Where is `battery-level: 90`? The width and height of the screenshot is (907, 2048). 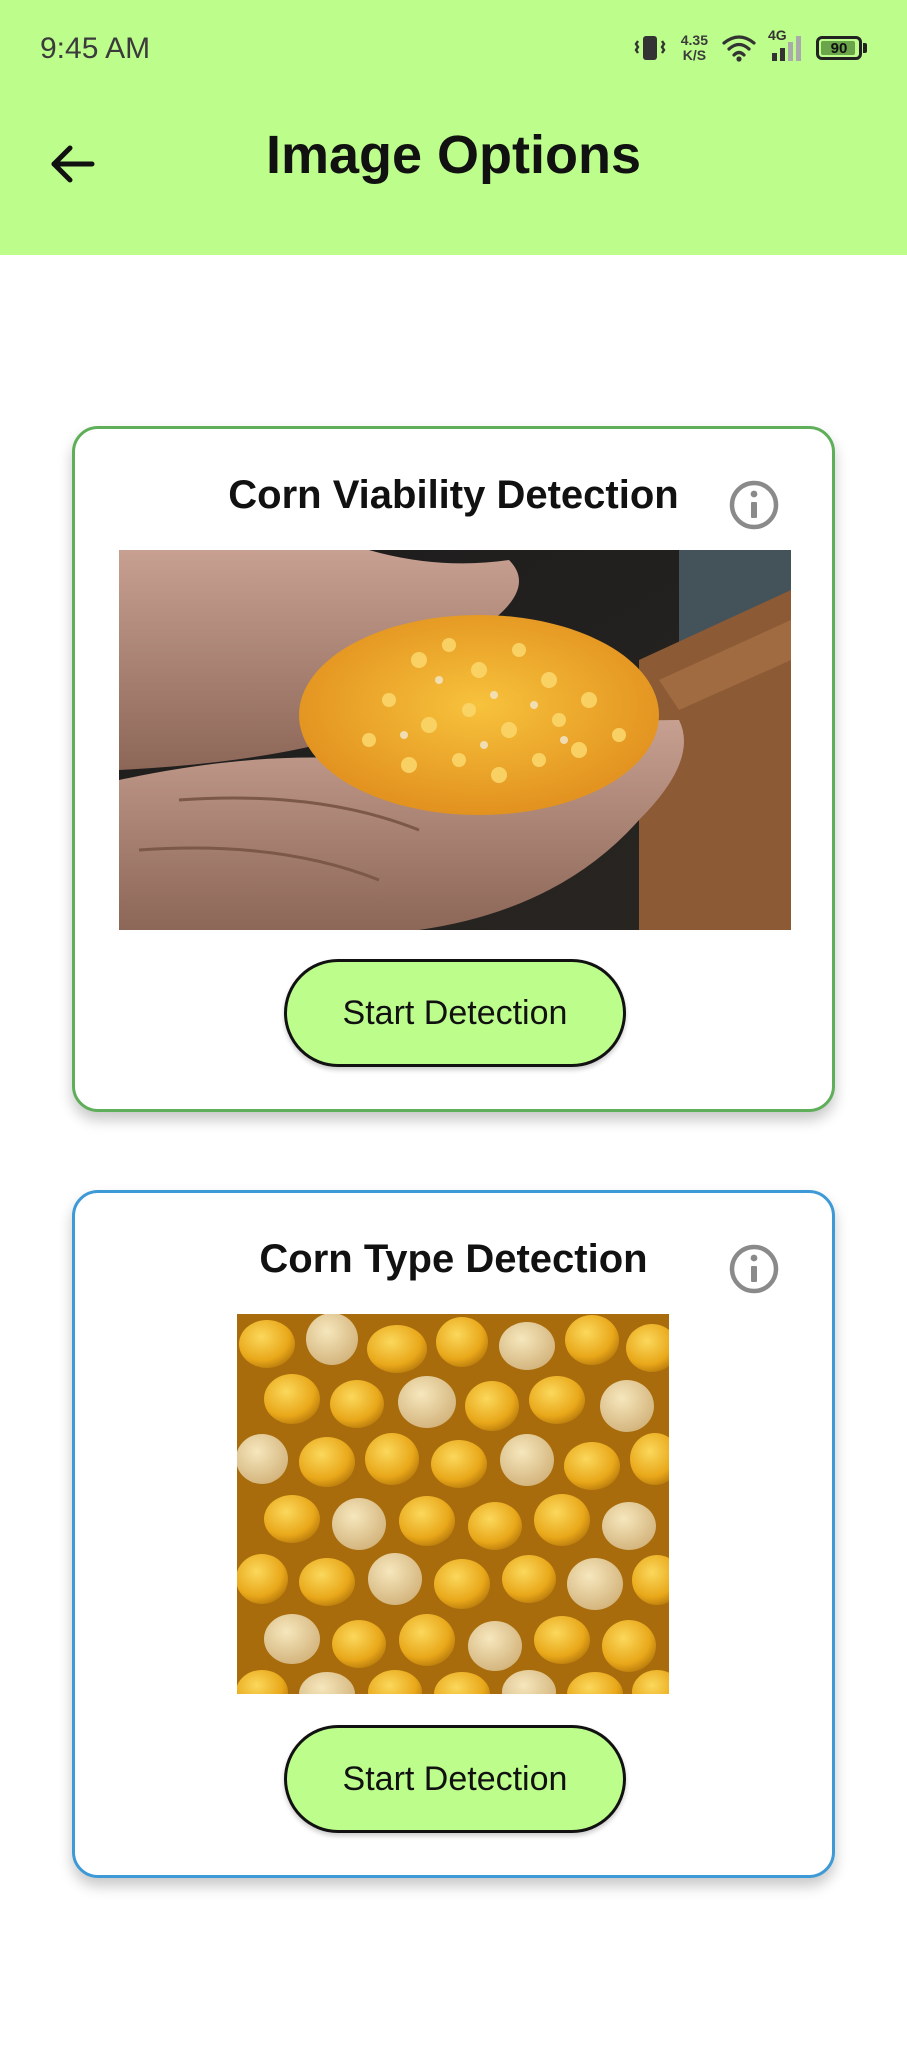 battery-level: 90 is located at coordinates (839, 48).